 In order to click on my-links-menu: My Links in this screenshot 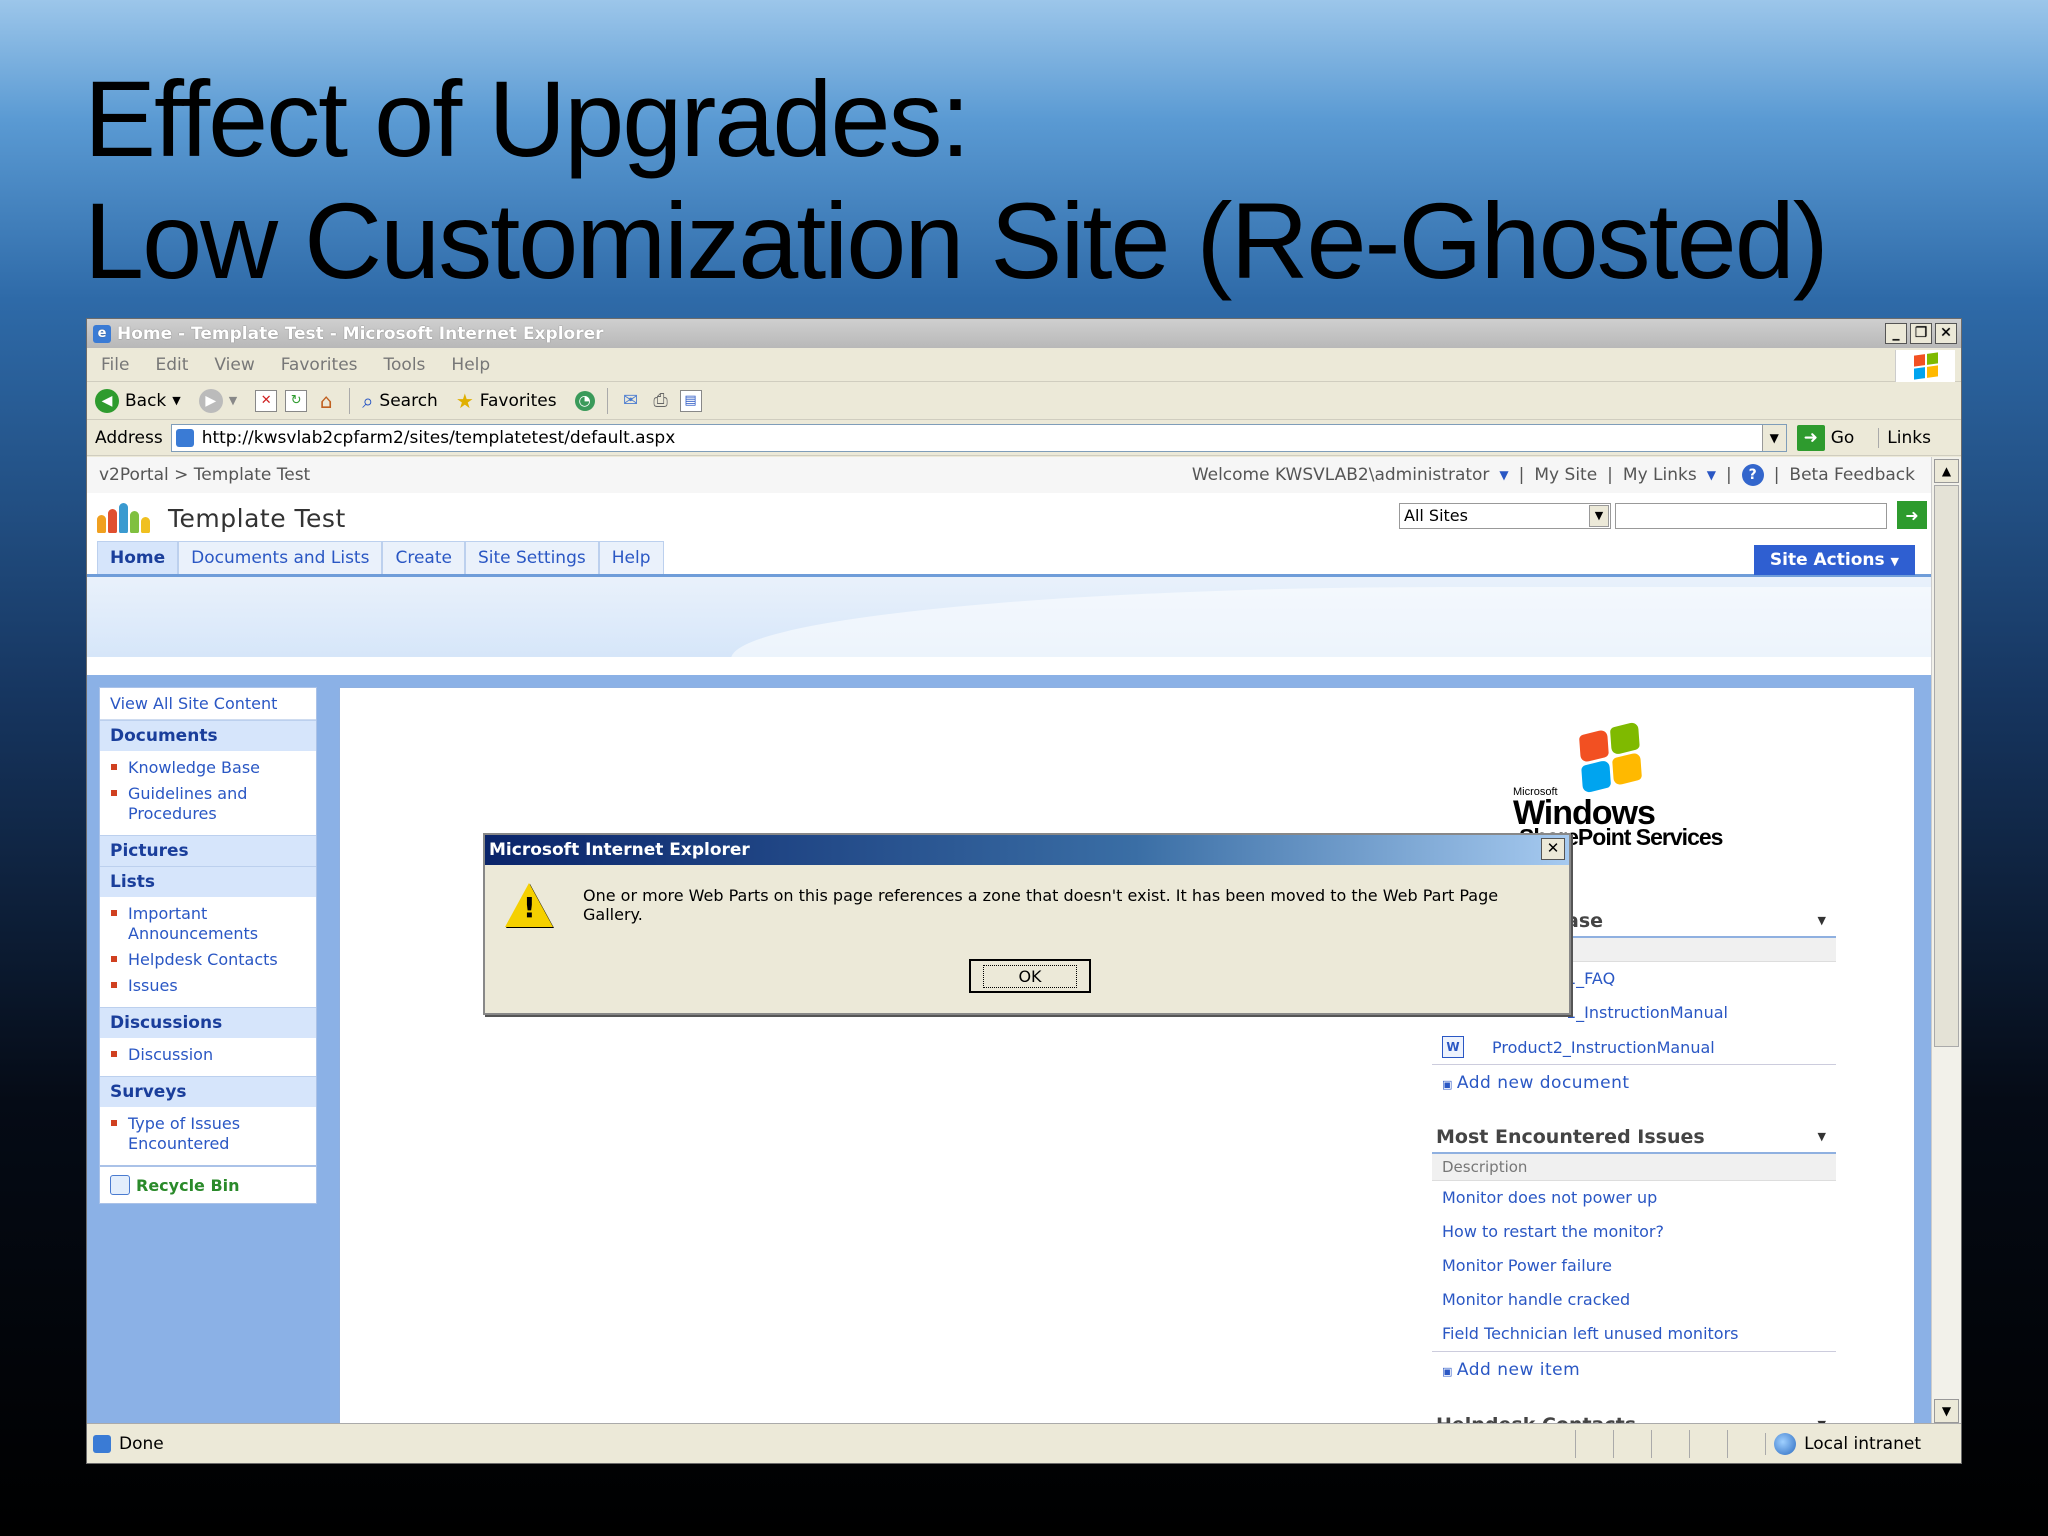, I will do `click(1660, 475)`.